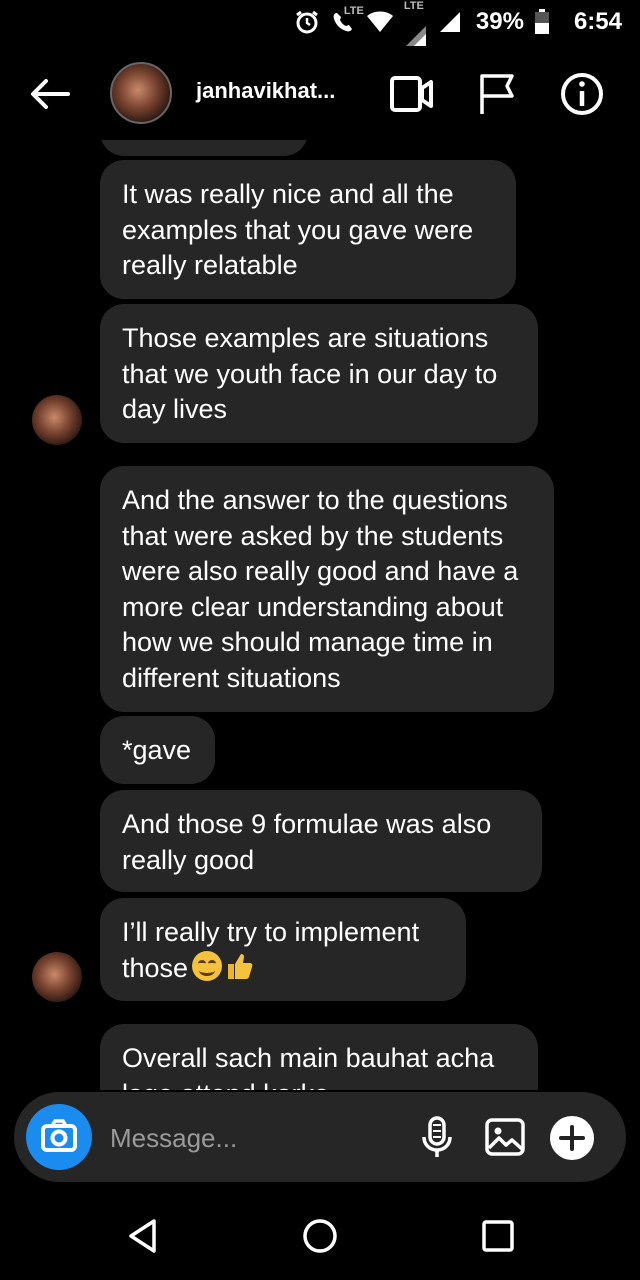 The height and width of the screenshot is (1280, 640). I want to click on lte-label: LTE, so click(413, 6).